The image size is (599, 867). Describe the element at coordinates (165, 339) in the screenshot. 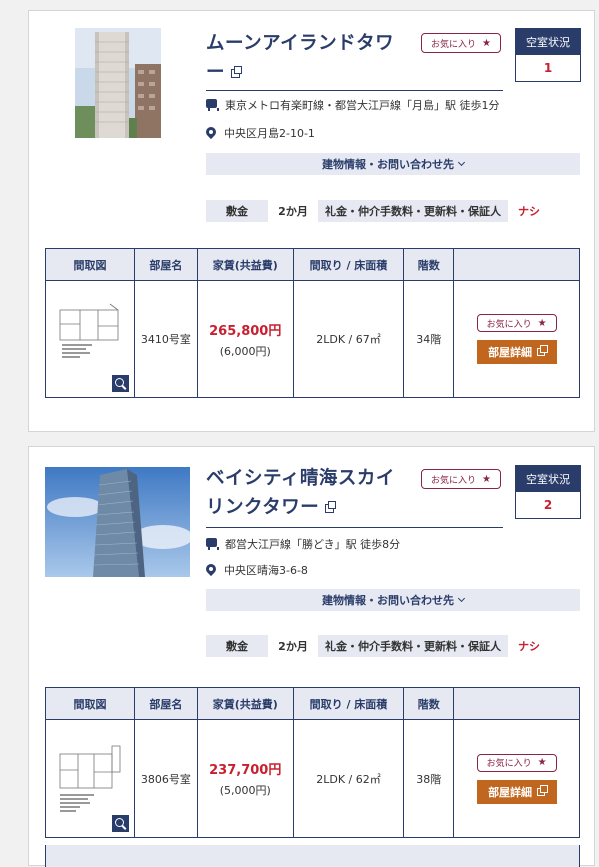

I see `room-name: 3410号室` at that location.